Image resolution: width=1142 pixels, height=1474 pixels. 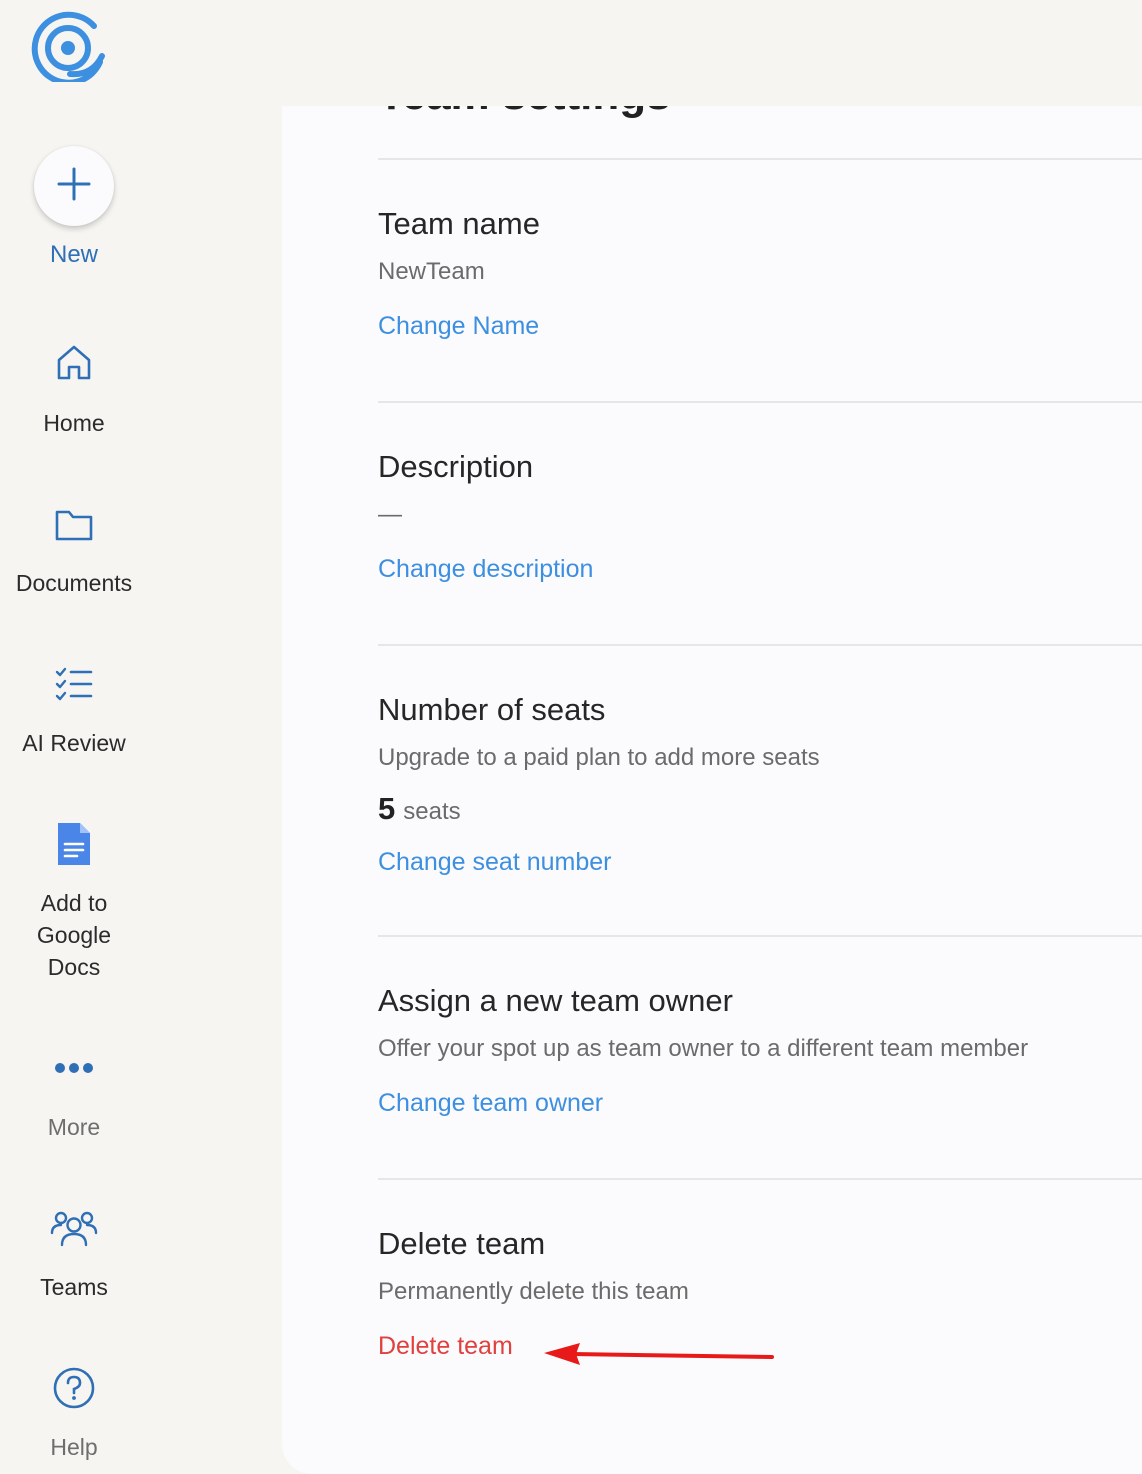 What do you see at coordinates (533, 1291) in the screenshot?
I see `delete-team-text: Permanently delete this team` at bounding box center [533, 1291].